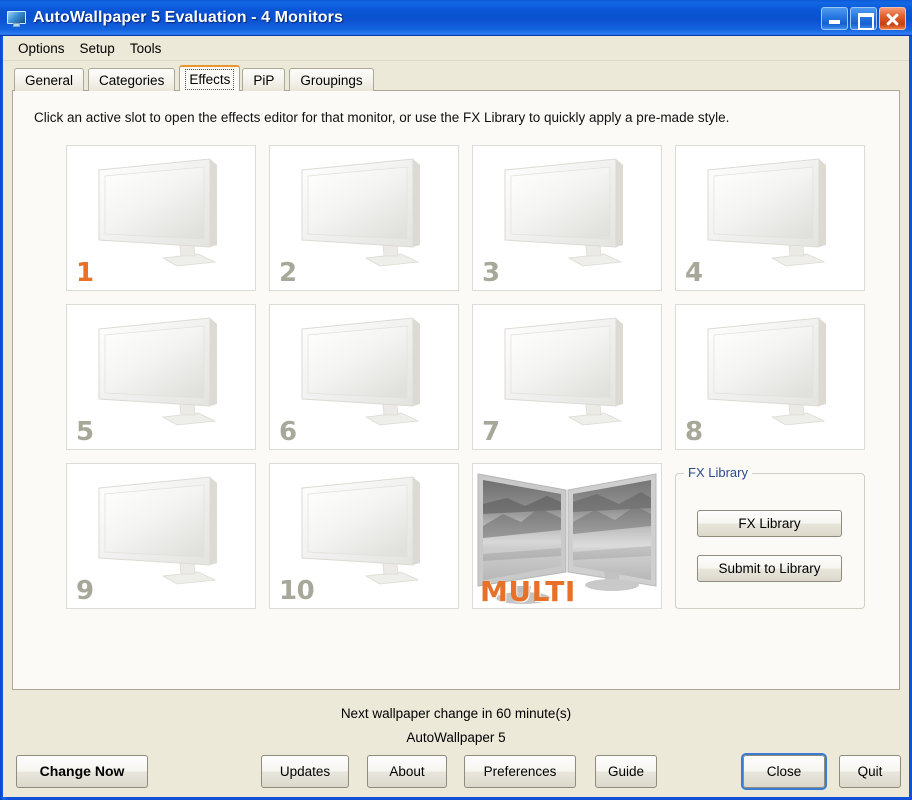  Describe the element at coordinates (82, 771) in the screenshot. I see `change-now-button: Change Now` at that location.